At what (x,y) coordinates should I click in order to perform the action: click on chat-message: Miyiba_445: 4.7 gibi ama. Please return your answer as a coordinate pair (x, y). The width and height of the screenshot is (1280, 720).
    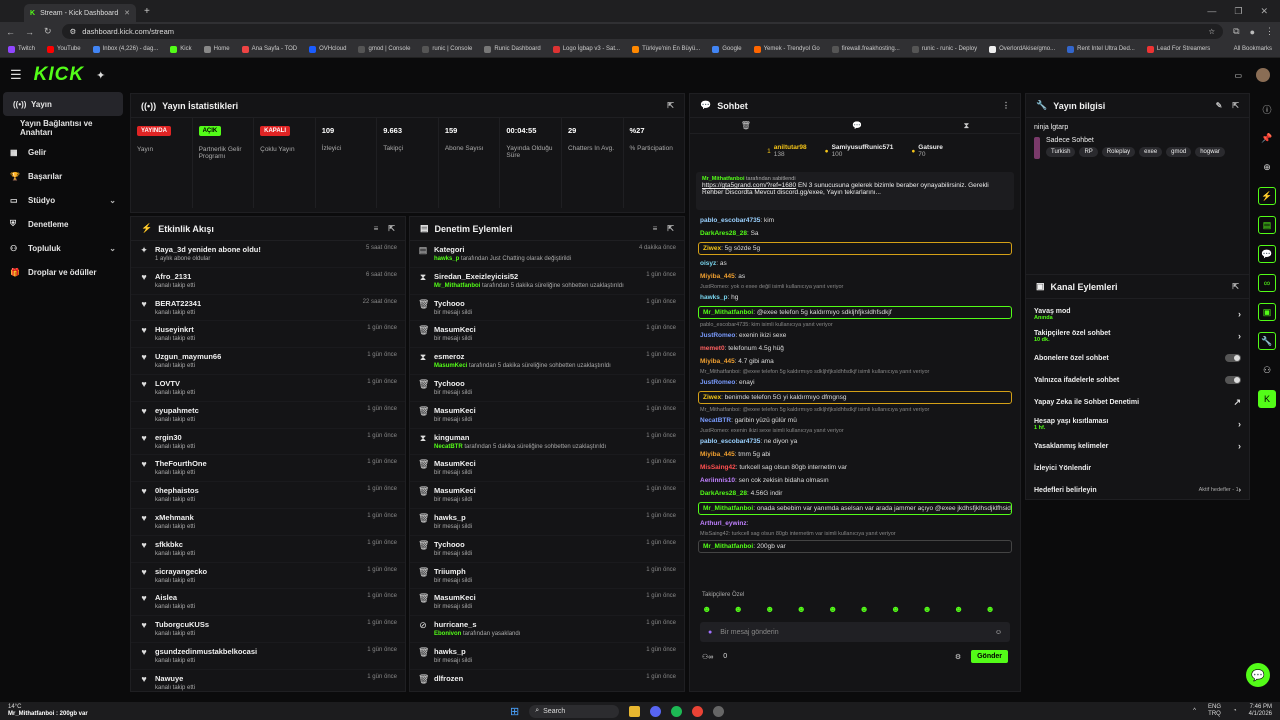
    Looking at the image, I should click on (855, 361).